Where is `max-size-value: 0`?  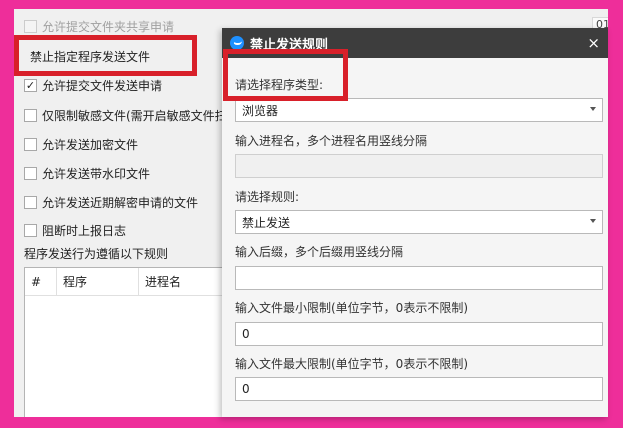 max-size-value: 0 is located at coordinates (246, 389).